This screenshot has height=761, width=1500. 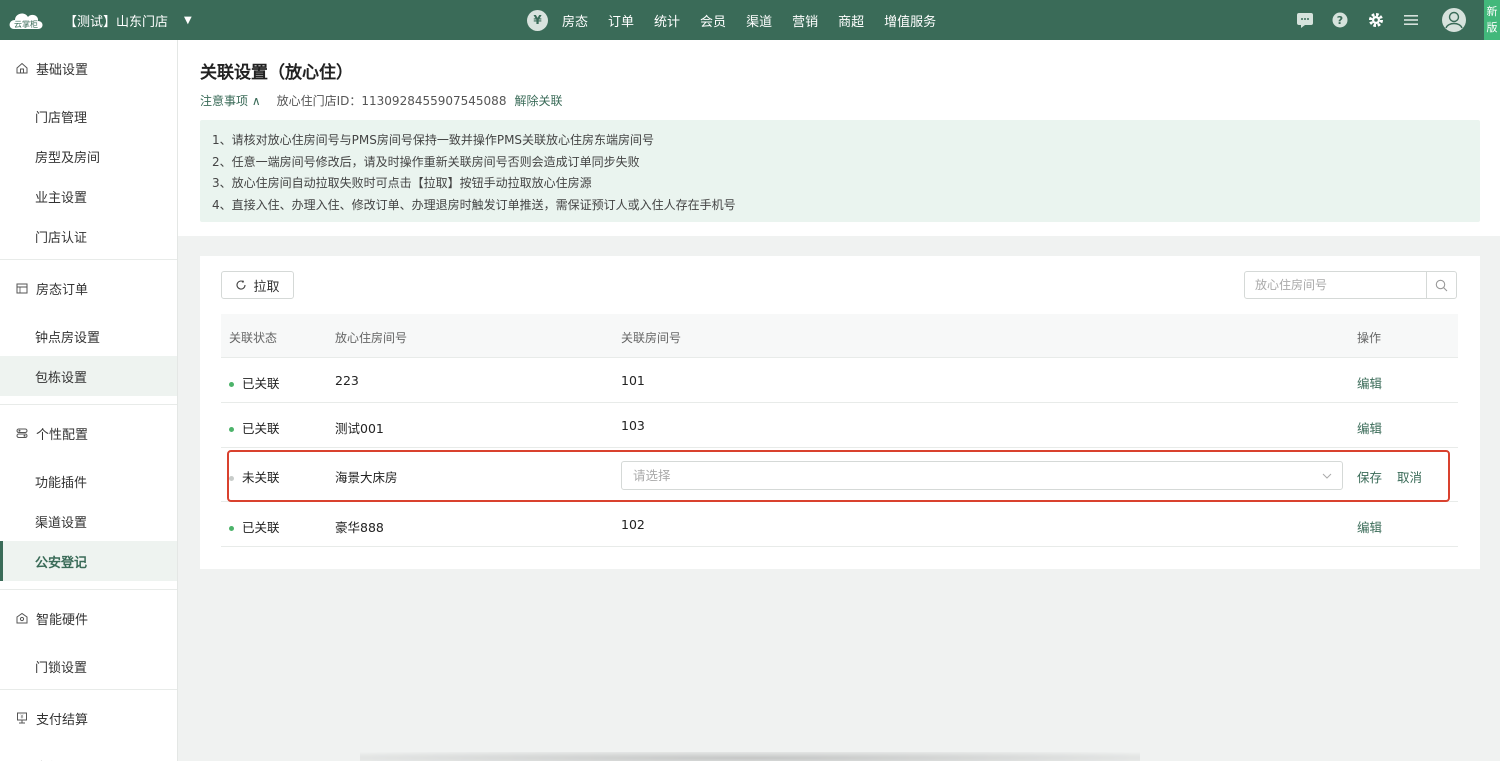 What do you see at coordinates (188, 20) in the screenshot?
I see `caret-down-icon: ▼` at bounding box center [188, 20].